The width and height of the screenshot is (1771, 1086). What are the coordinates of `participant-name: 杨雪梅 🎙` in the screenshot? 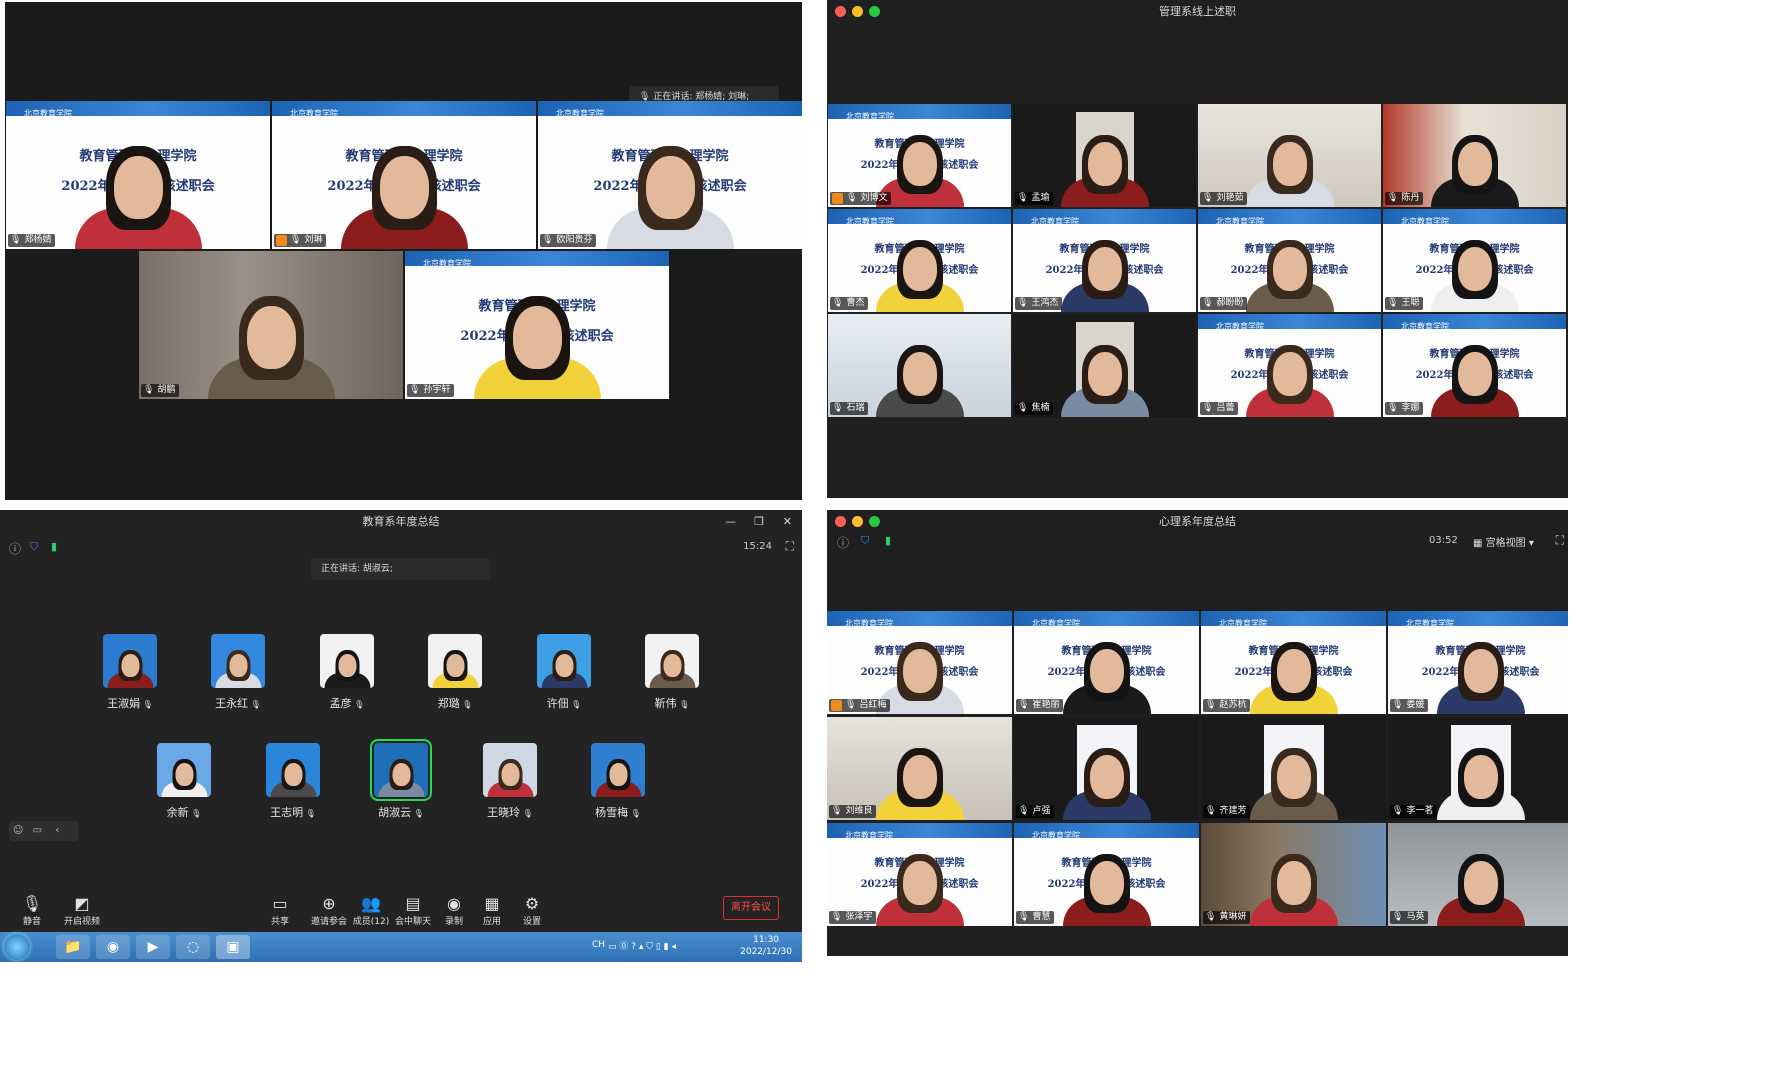 It's located at (618, 812).